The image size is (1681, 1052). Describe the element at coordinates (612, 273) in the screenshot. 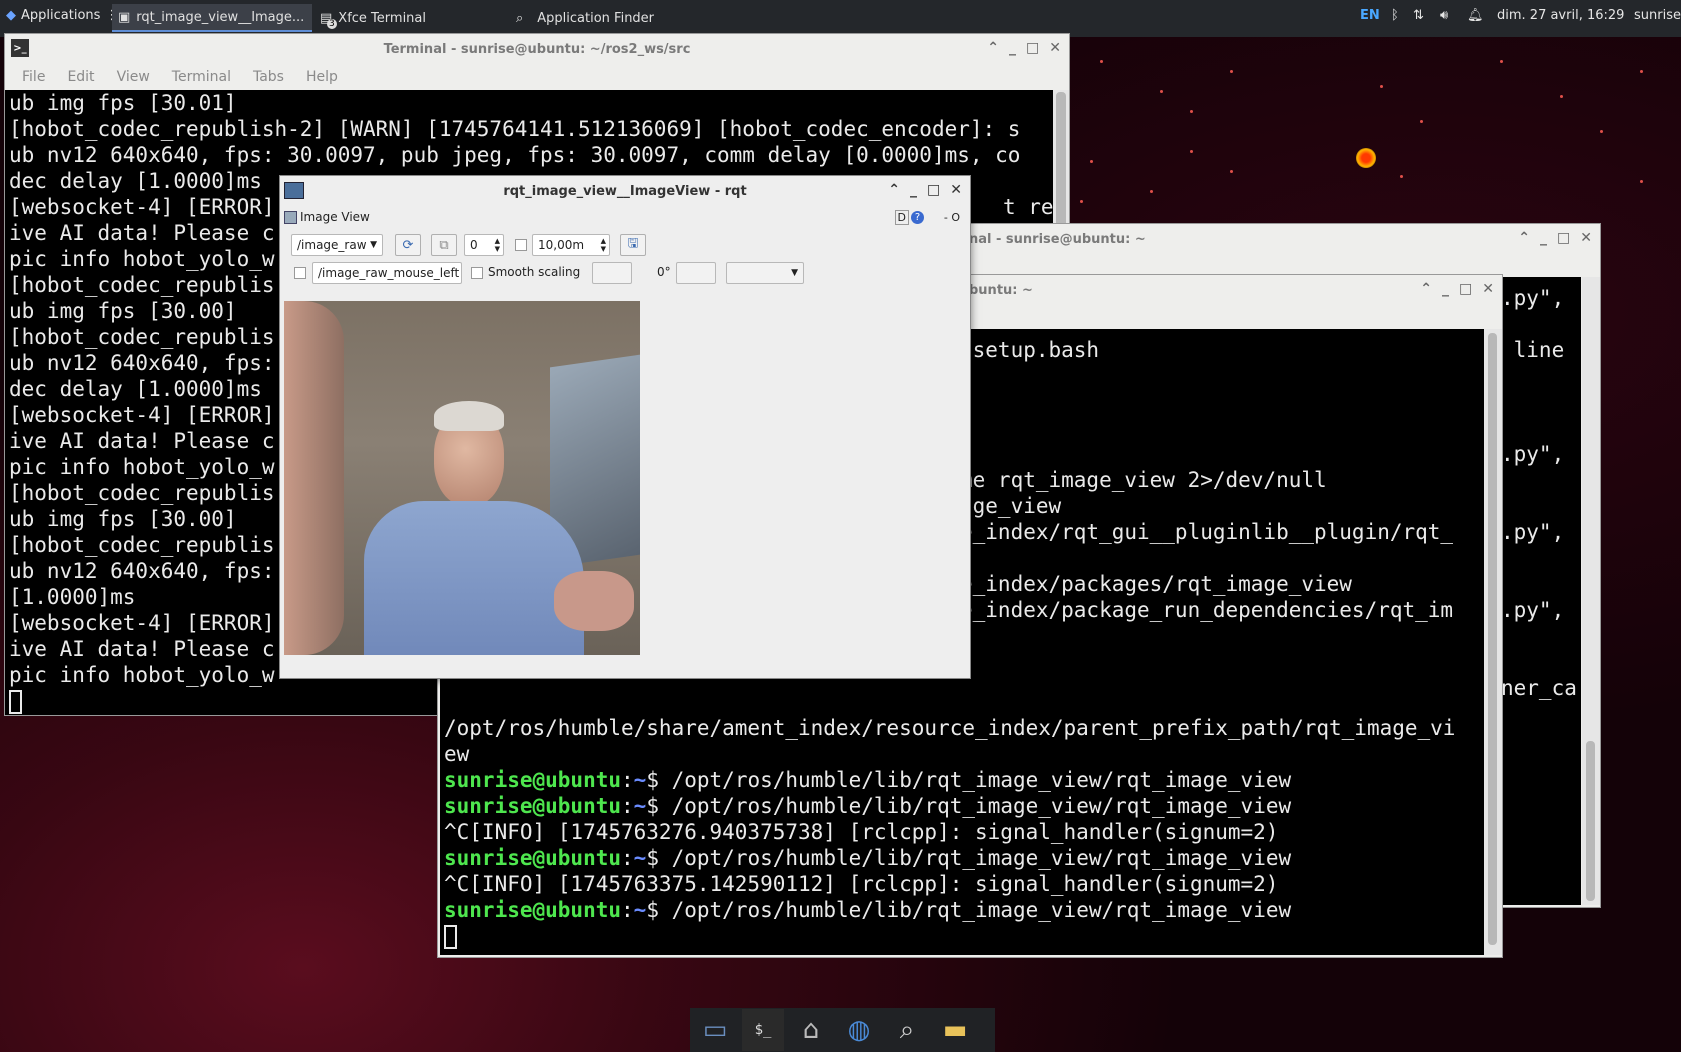

I see `rotate-left-button` at that location.